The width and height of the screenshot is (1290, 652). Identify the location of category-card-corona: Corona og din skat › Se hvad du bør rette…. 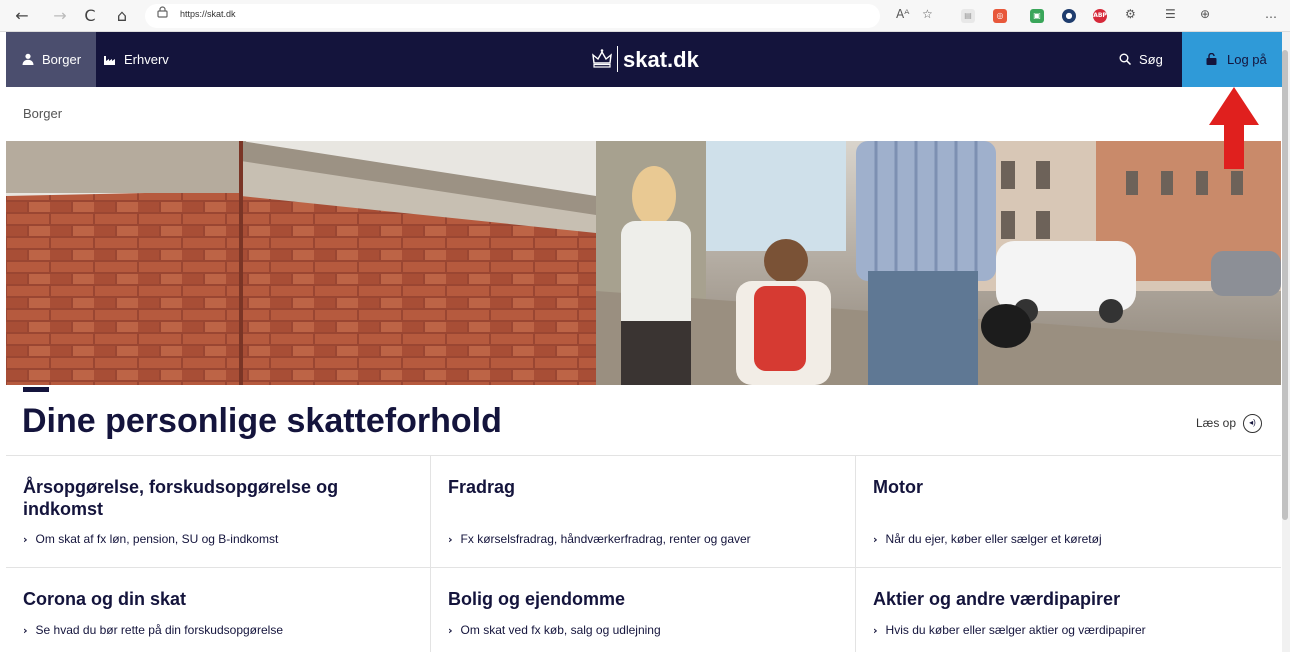
(218, 610).